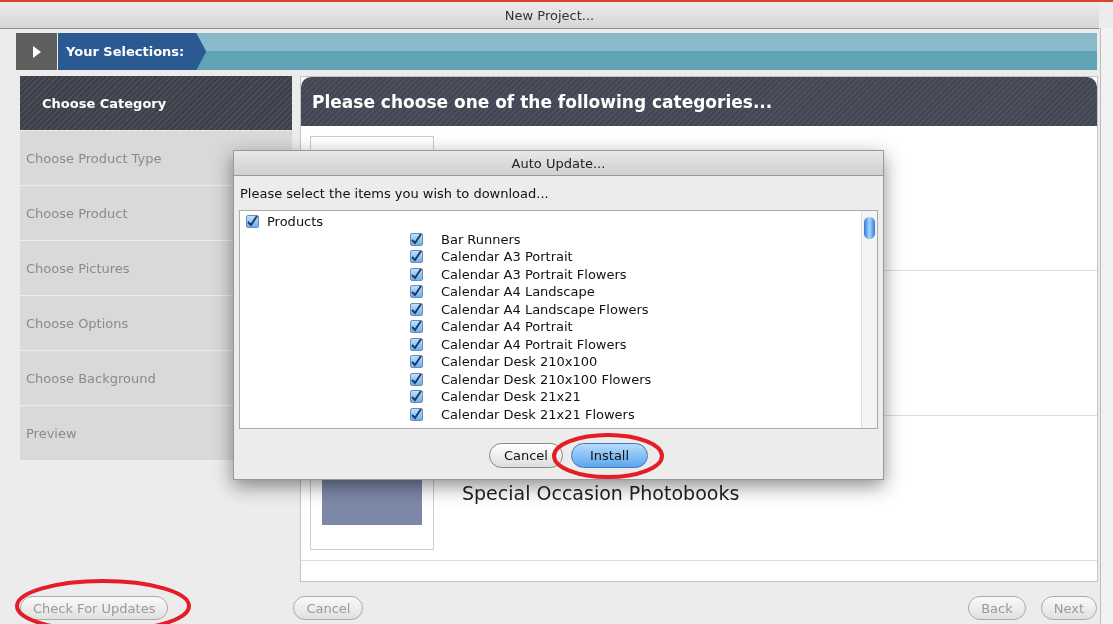 The width and height of the screenshot is (1113, 624). I want to click on step-item: Choose Category, so click(156, 103).